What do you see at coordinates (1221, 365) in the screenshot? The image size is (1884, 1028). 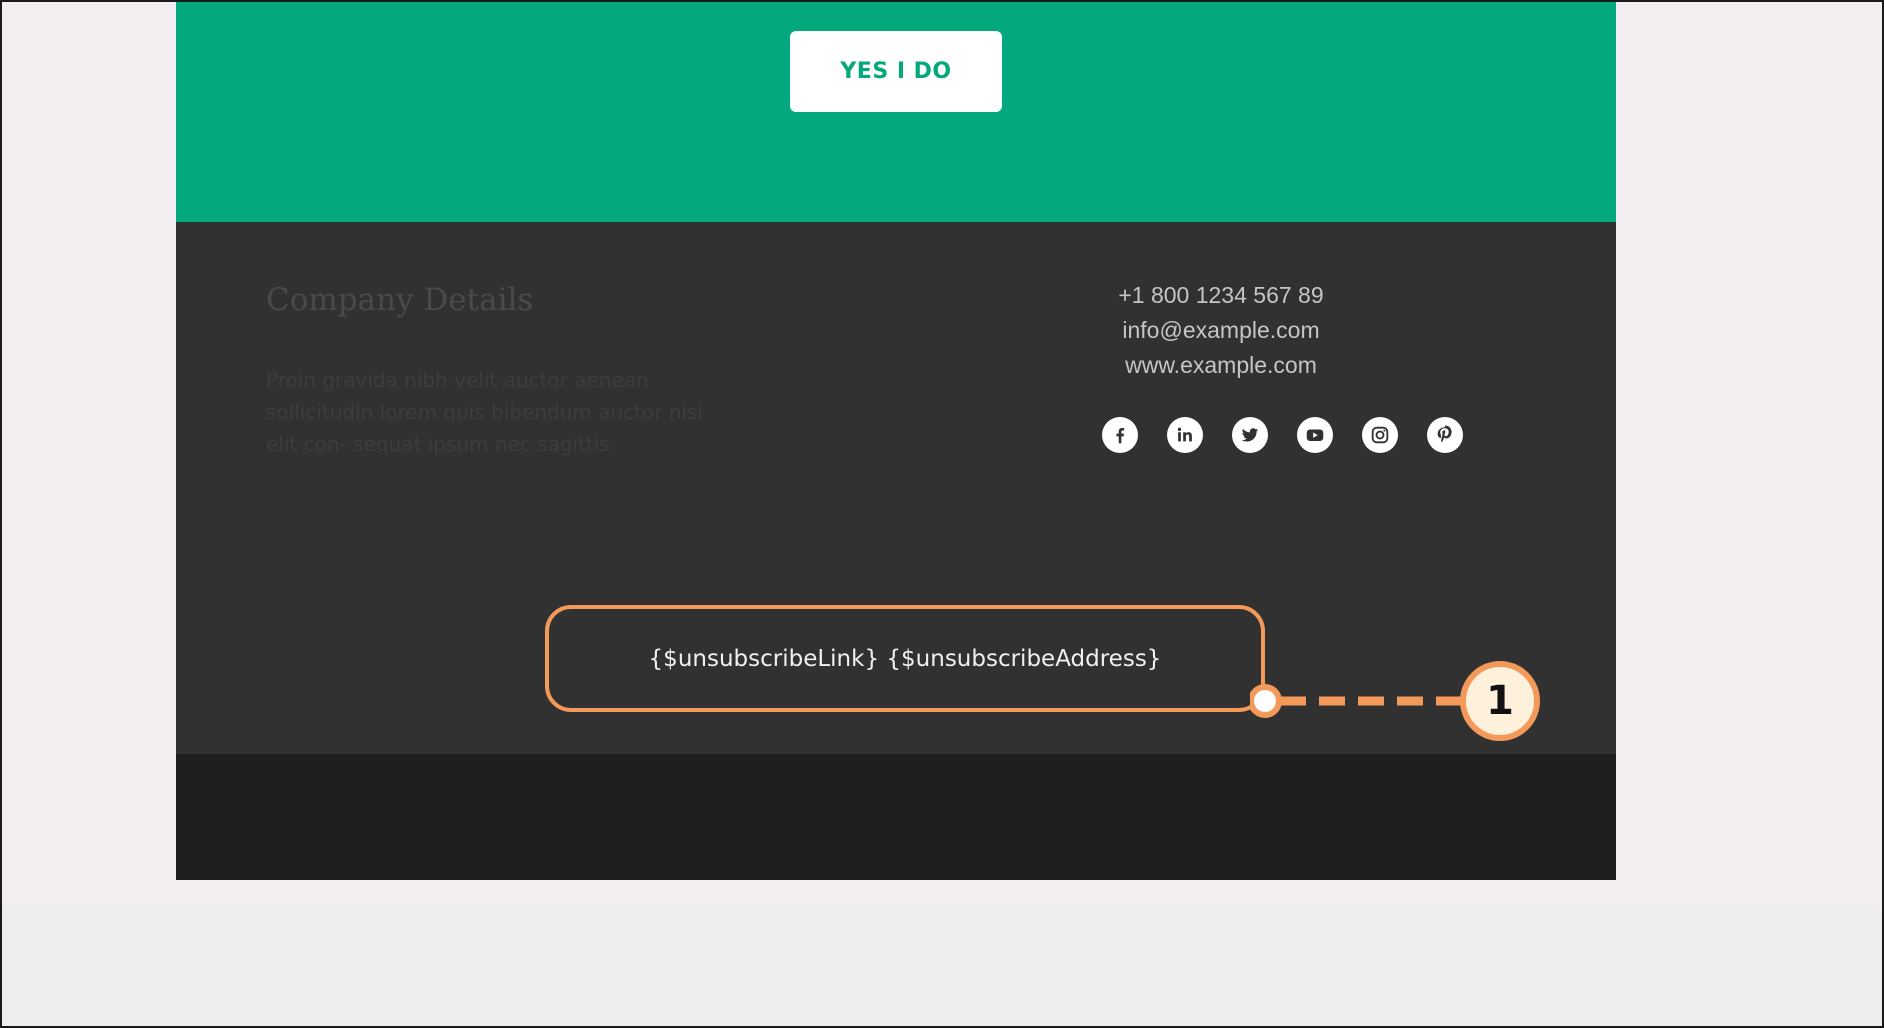 I see `website-link: www.example.com` at bounding box center [1221, 365].